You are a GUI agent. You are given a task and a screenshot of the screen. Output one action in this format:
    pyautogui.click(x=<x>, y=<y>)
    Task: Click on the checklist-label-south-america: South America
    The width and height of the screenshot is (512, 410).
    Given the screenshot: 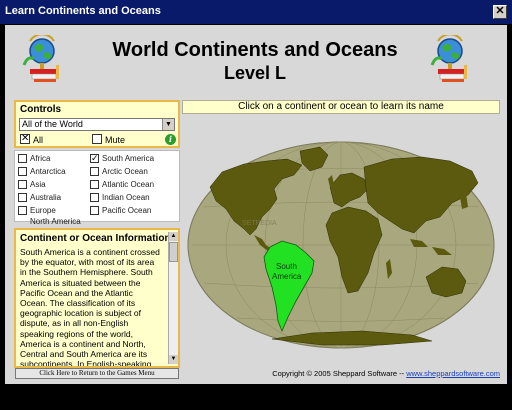 What is the action you would take?
    pyautogui.click(x=128, y=158)
    